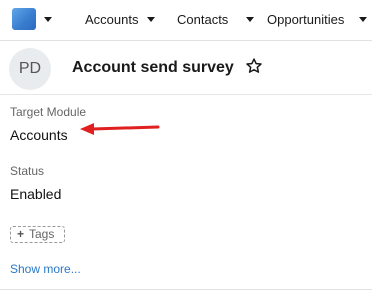  I want to click on add-tags-button: + Tags, so click(37, 234).